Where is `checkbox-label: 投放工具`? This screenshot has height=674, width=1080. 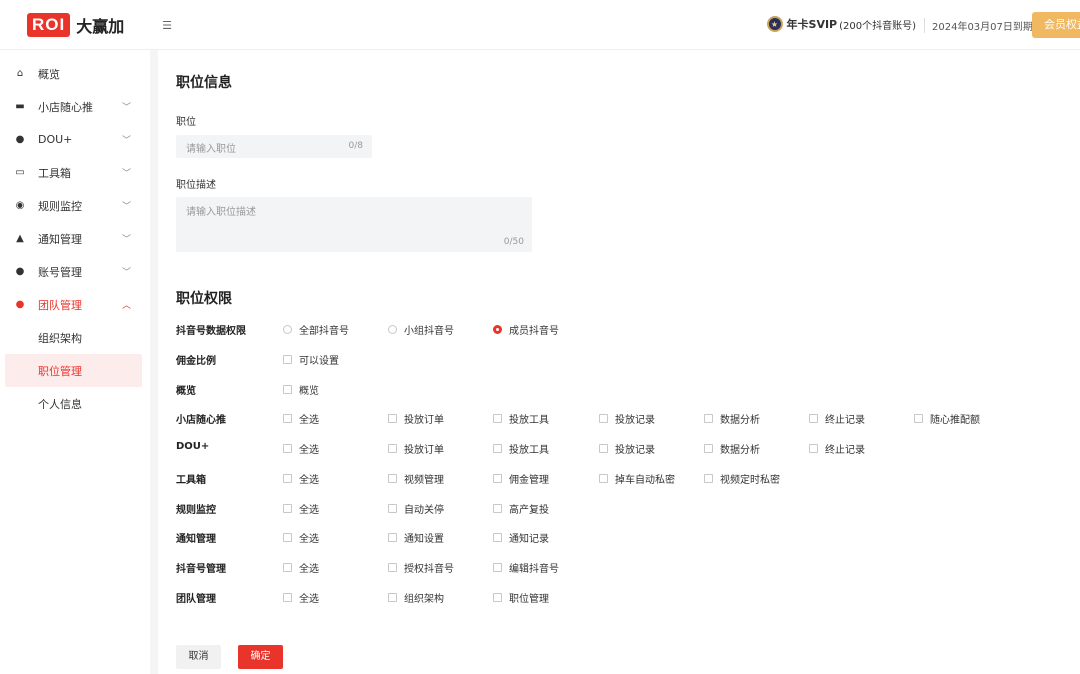 checkbox-label: 投放工具 is located at coordinates (529, 421).